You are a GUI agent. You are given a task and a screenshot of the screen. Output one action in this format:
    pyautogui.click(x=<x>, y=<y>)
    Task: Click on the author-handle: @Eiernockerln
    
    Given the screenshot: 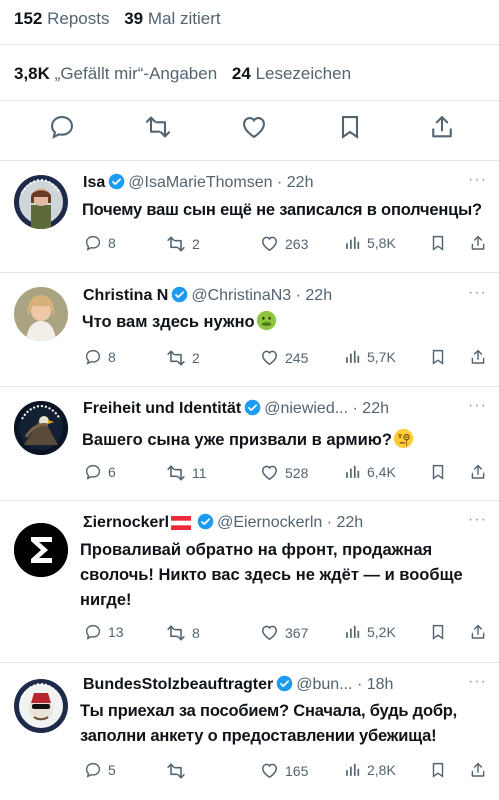 What is the action you would take?
    pyautogui.click(x=269, y=522)
    